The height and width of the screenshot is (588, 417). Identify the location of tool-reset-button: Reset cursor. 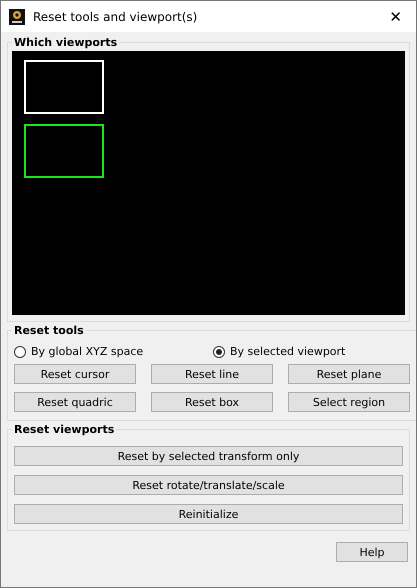
(75, 374).